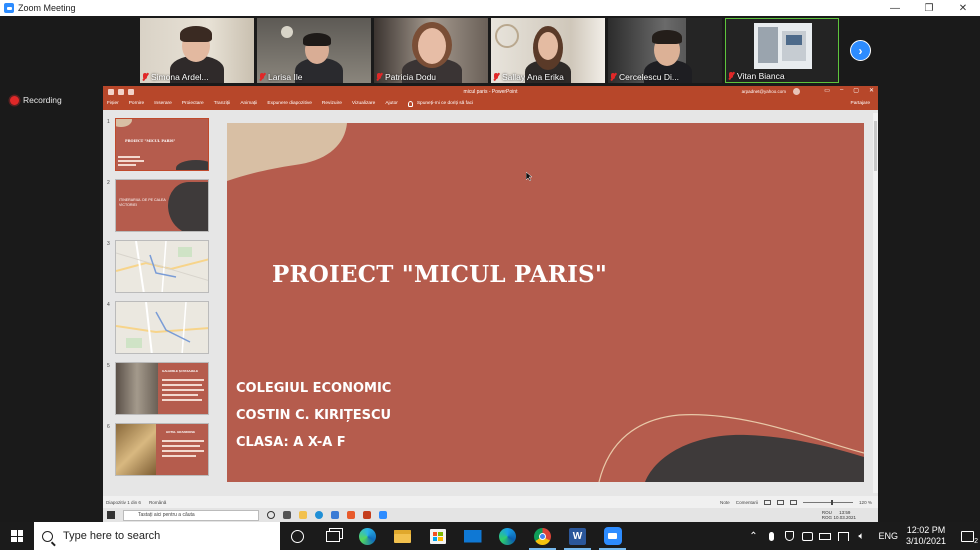 Image resolution: width=980 pixels, height=550 pixels. What do you see at coordinates (767, 502) in the screenshot?
I see `normal-view-icon` at bounding box center [767, 502].